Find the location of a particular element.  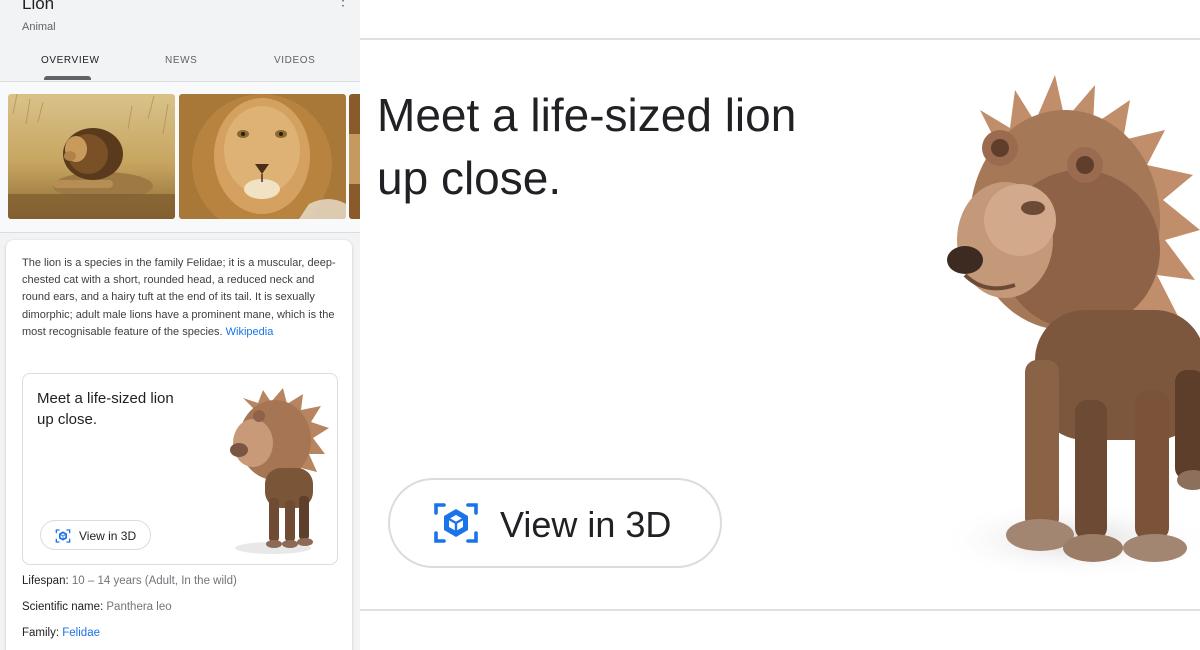

lion-photo-partial is located at coordinates (354, 156).